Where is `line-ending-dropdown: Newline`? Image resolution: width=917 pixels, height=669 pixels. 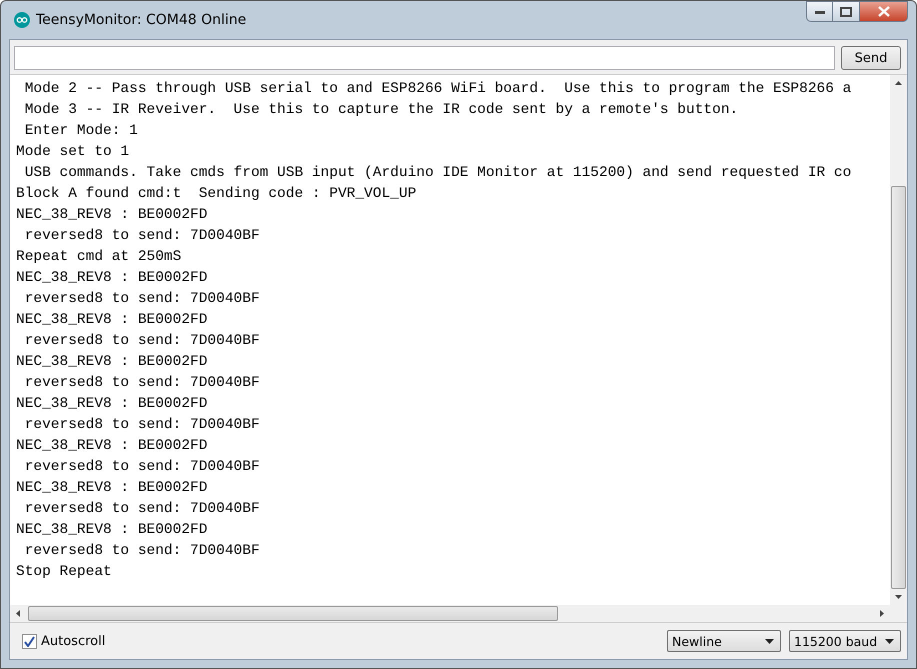 line-ending-dropdown: Newline is located at coordinates (724, 641).